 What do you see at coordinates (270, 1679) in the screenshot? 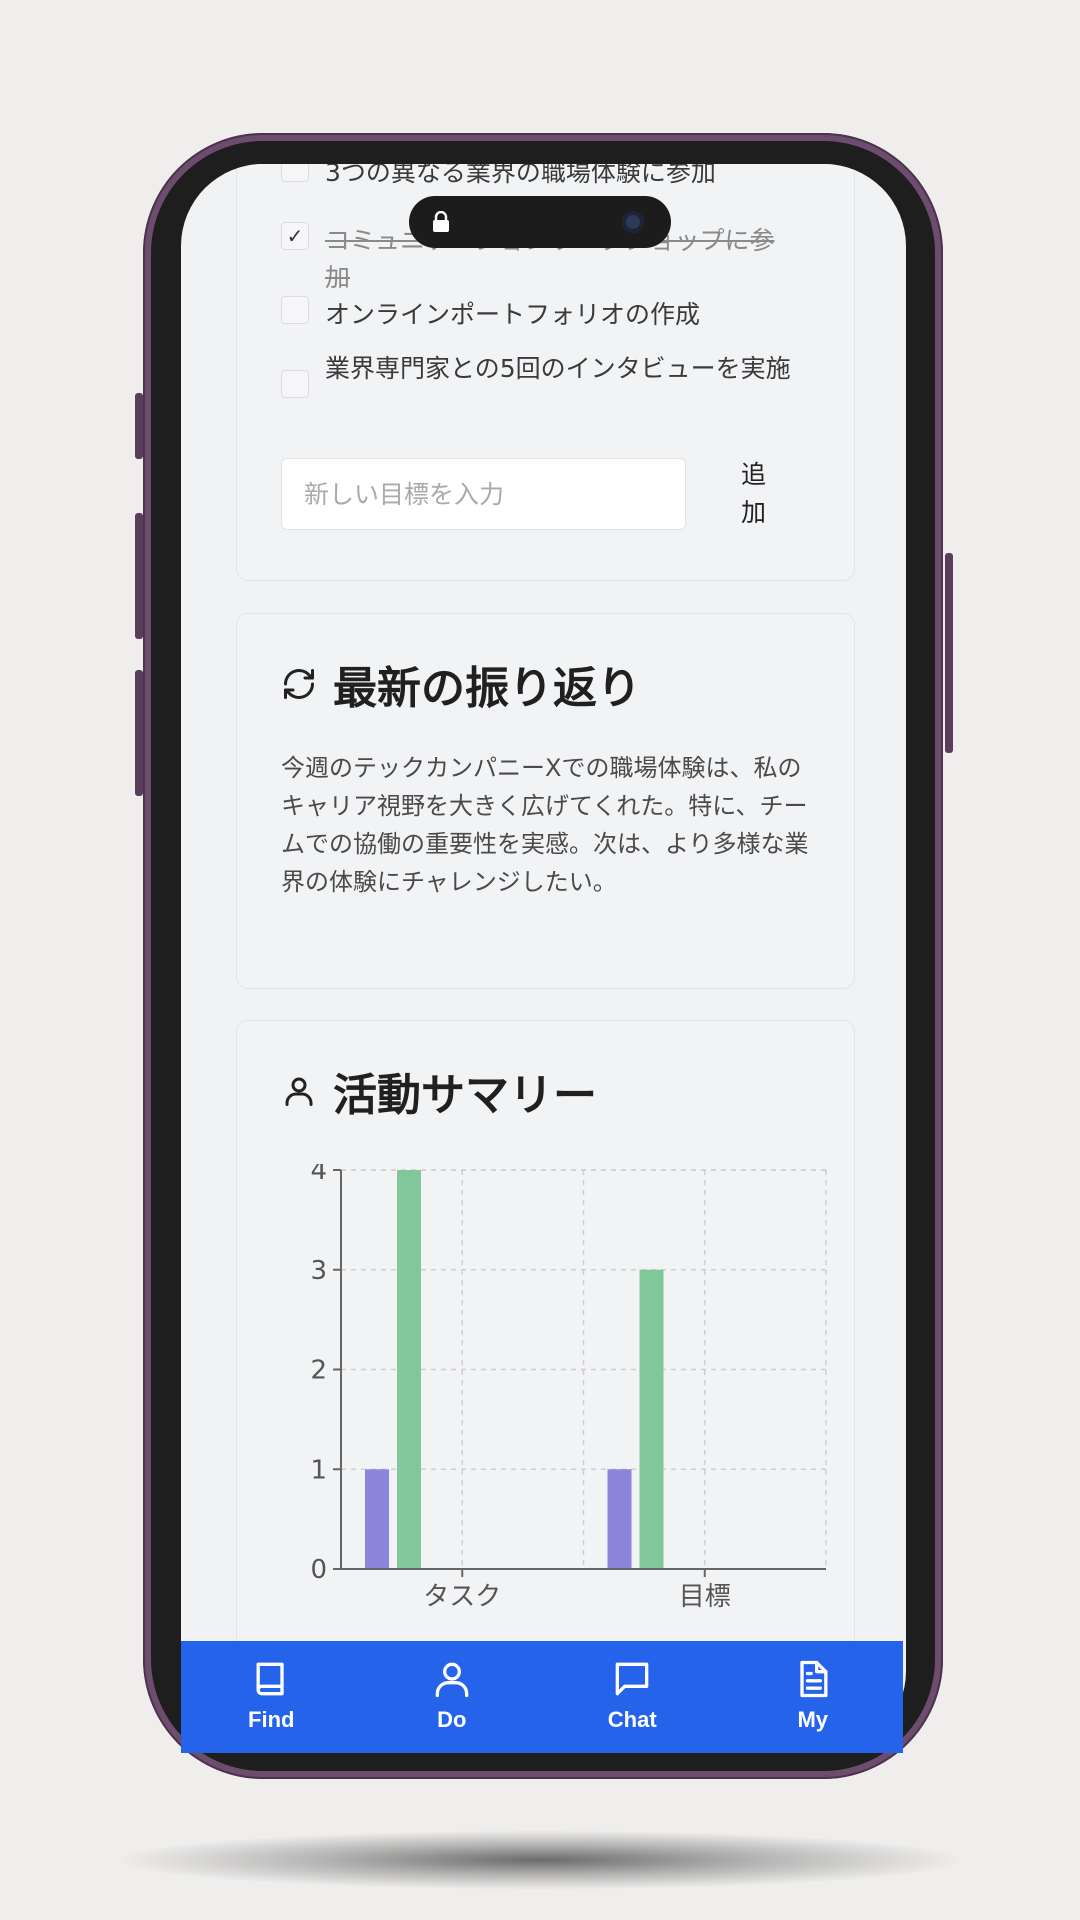
I see `book-icon` at bounding box center [270, 1679].